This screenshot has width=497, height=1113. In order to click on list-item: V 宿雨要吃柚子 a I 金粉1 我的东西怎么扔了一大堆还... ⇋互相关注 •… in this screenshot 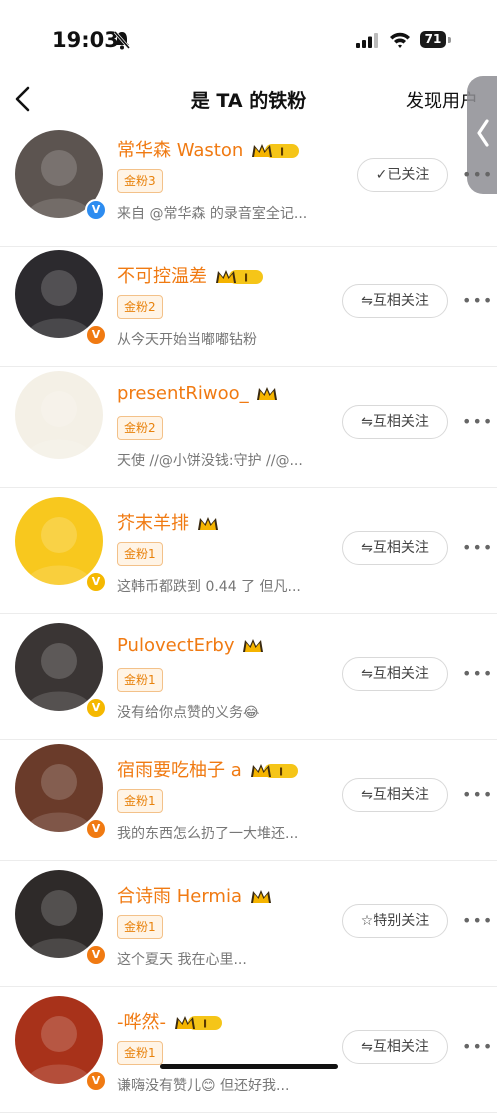, I will do `click(248, 799)`.